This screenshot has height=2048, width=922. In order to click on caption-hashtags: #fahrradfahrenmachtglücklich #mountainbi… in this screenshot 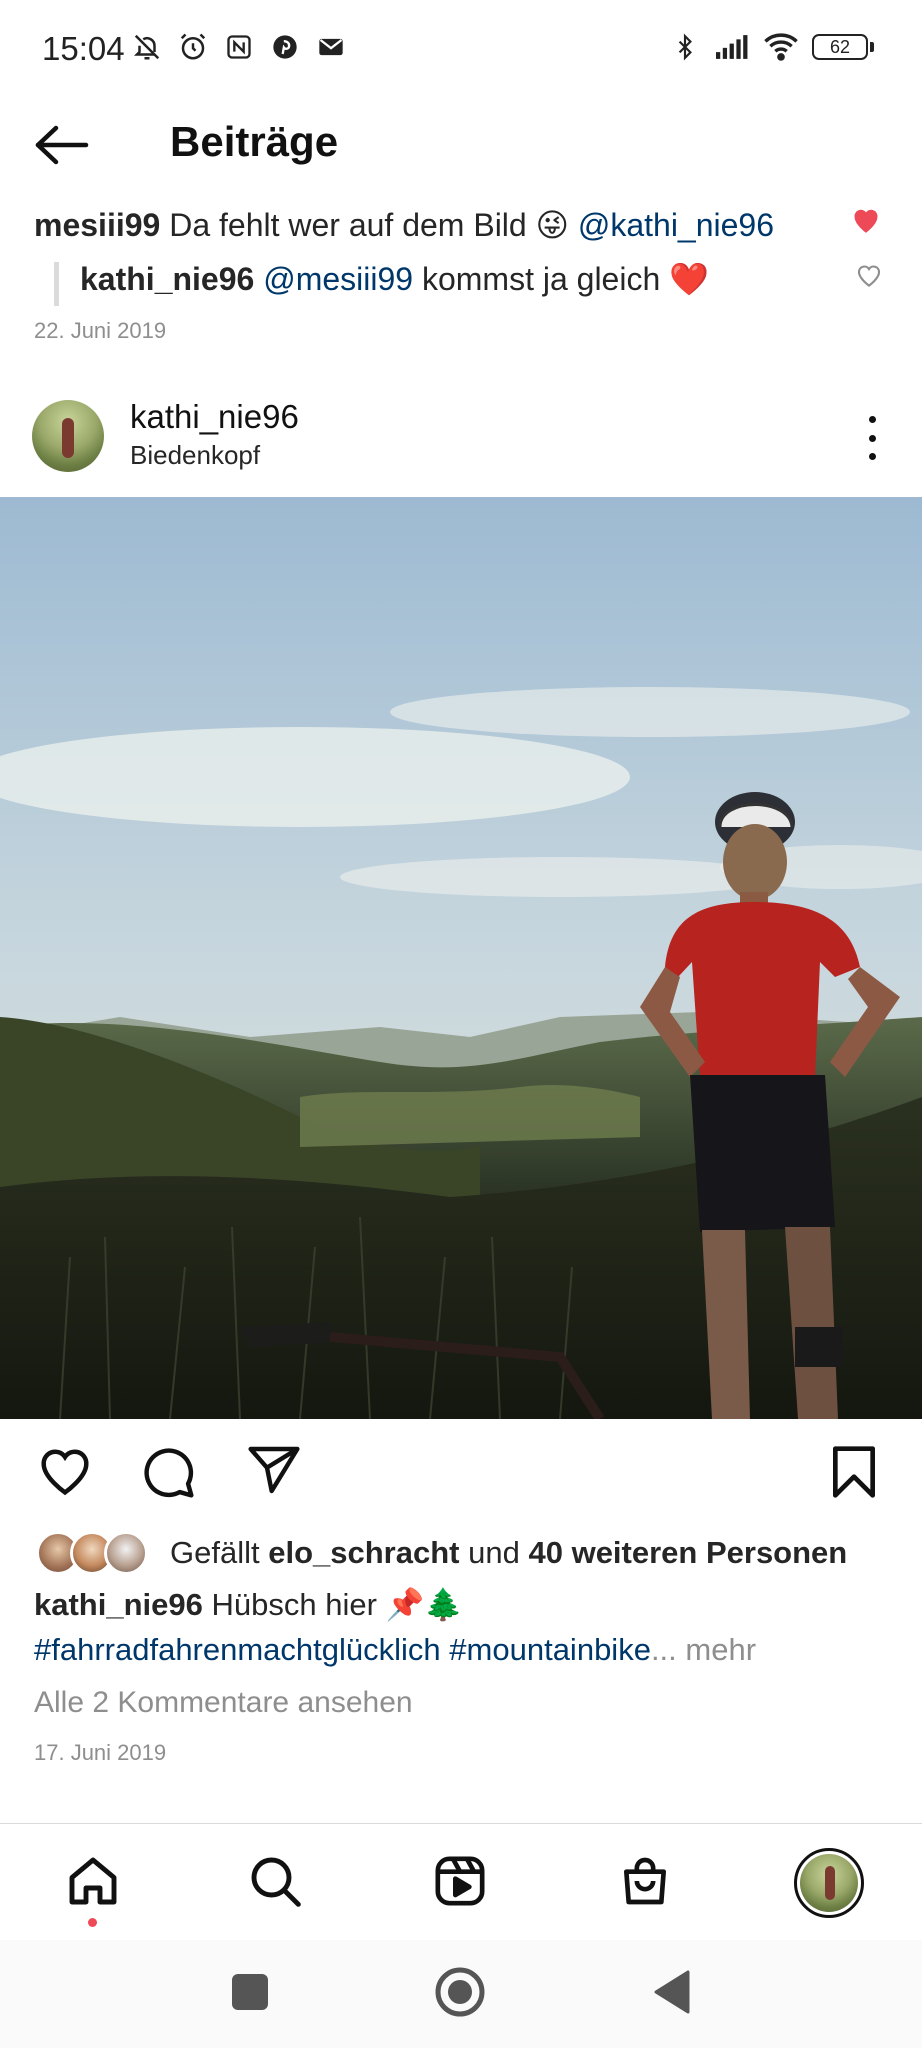, I will do `click(395, 1650)`.